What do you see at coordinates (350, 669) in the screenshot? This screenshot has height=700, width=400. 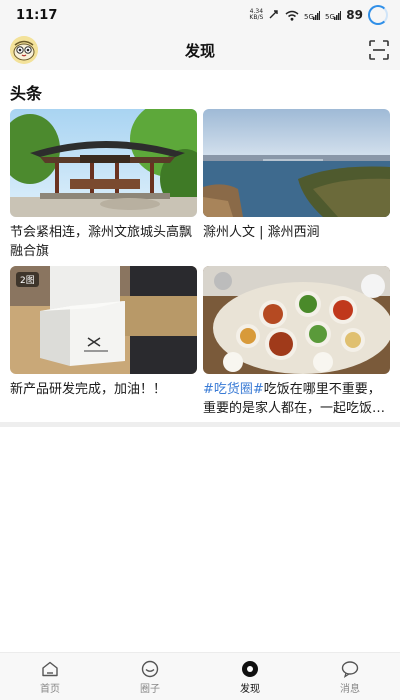 I see `message-icon` at bounding box center [350, 669].